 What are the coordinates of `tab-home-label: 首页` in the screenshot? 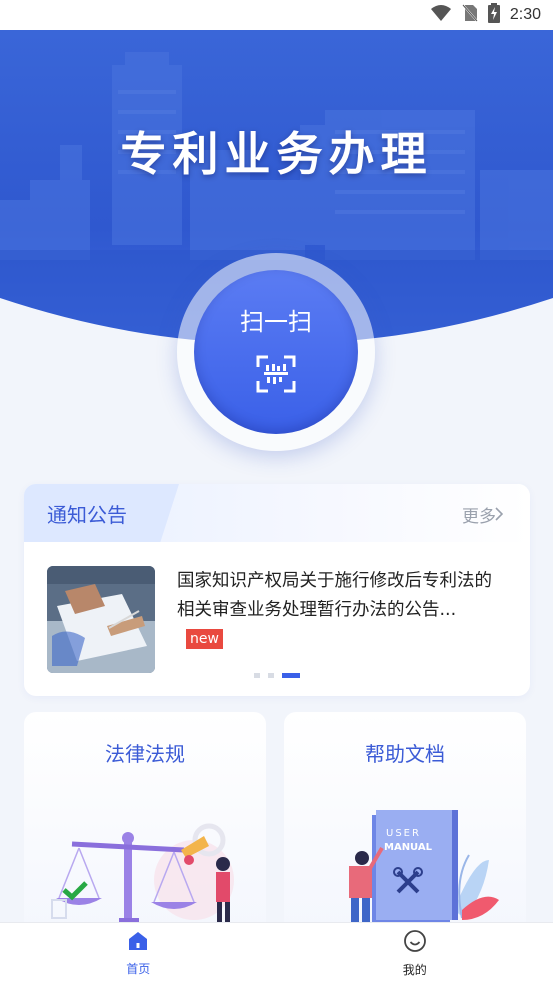 It's located at (138, 968).